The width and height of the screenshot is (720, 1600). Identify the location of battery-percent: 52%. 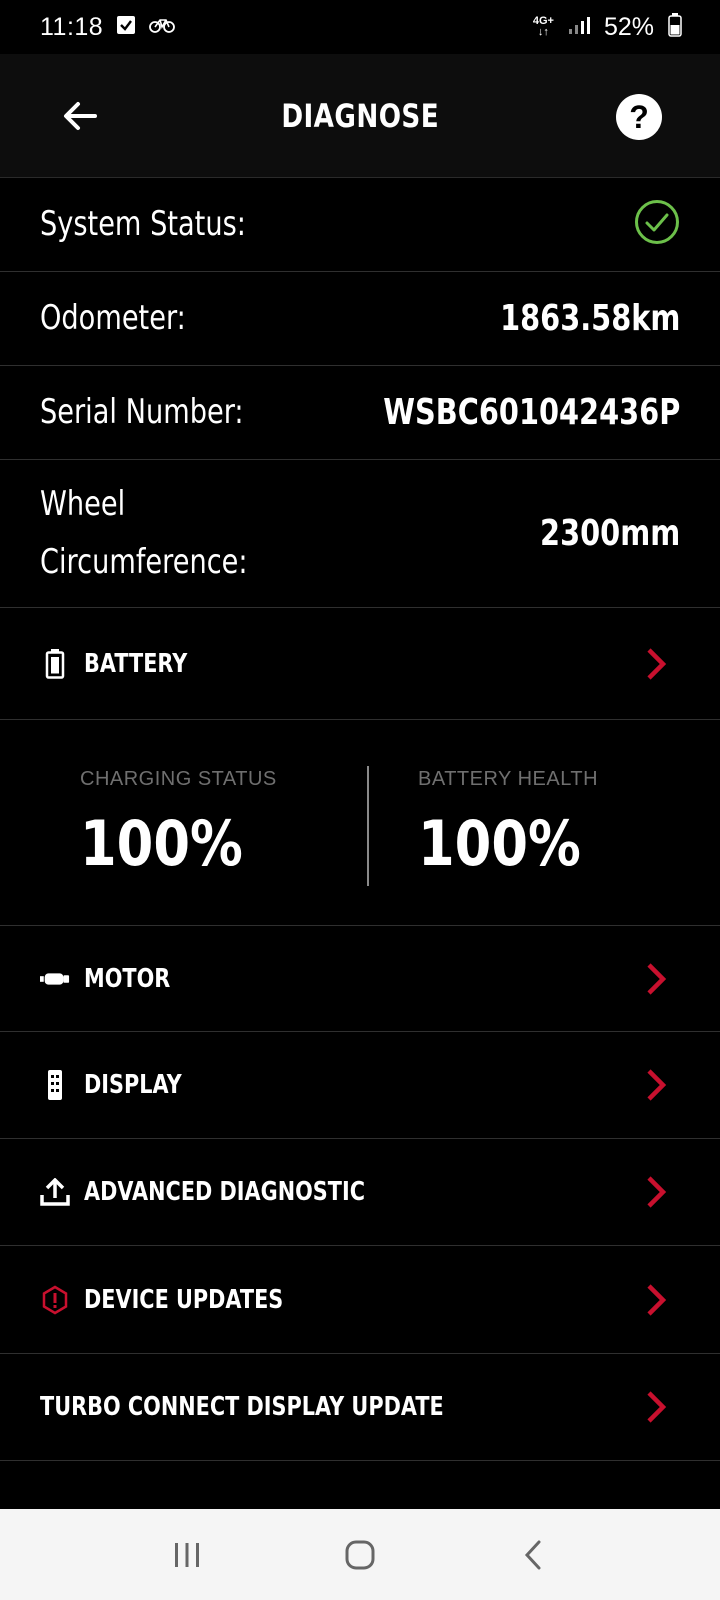
(628, 26).